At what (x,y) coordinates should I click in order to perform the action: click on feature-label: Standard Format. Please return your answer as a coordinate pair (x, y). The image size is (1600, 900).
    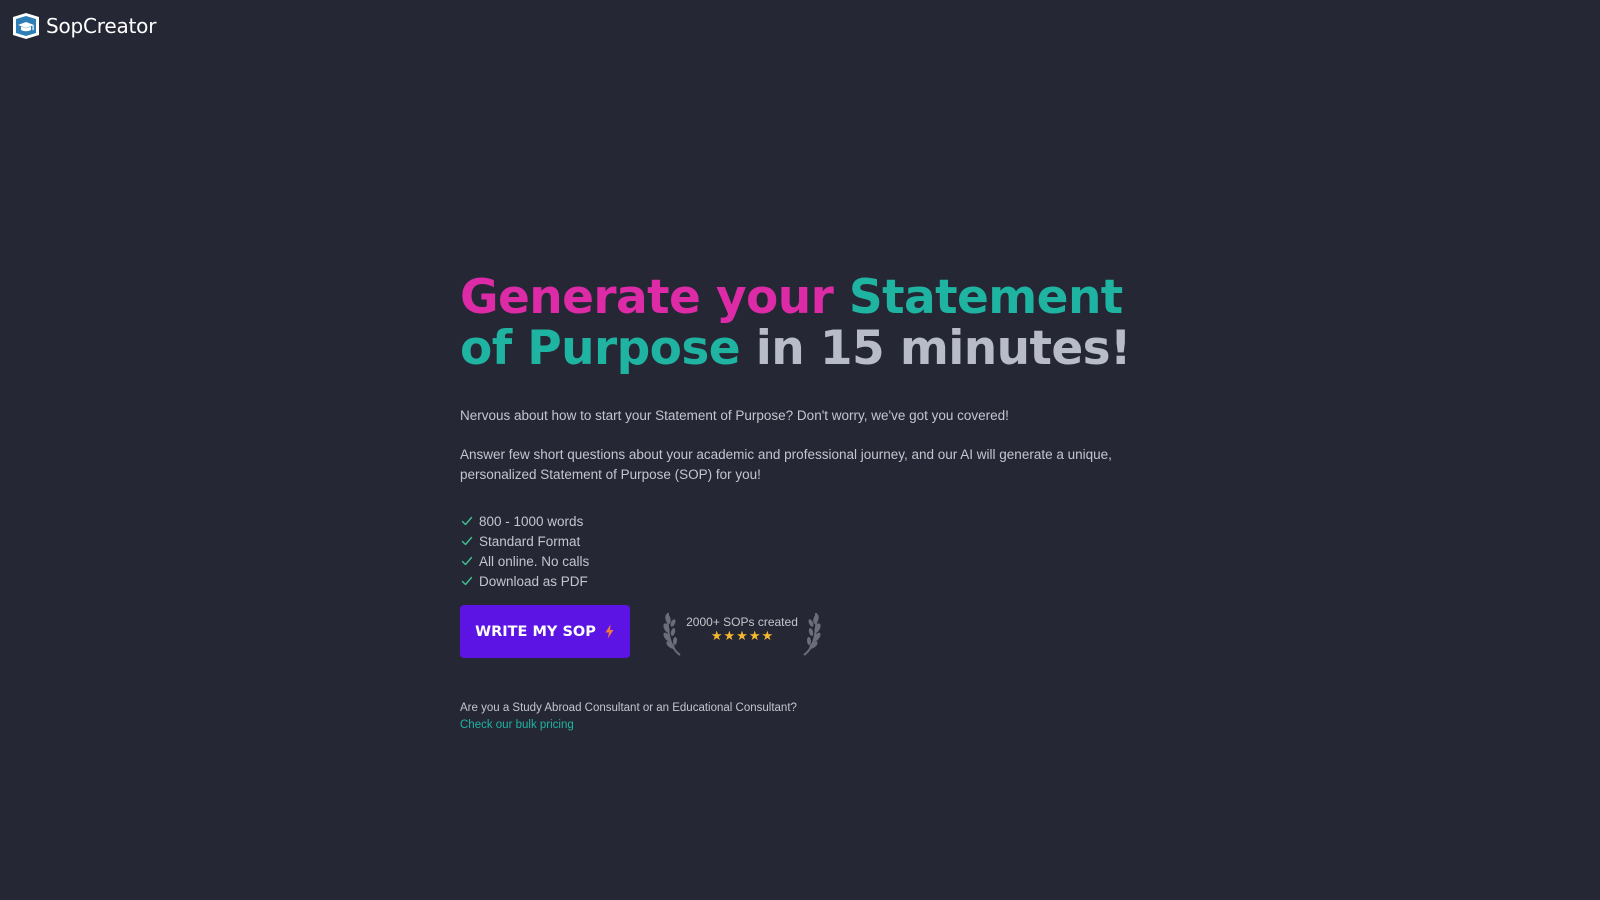
    Looking at the image, I should click on (530, 541).